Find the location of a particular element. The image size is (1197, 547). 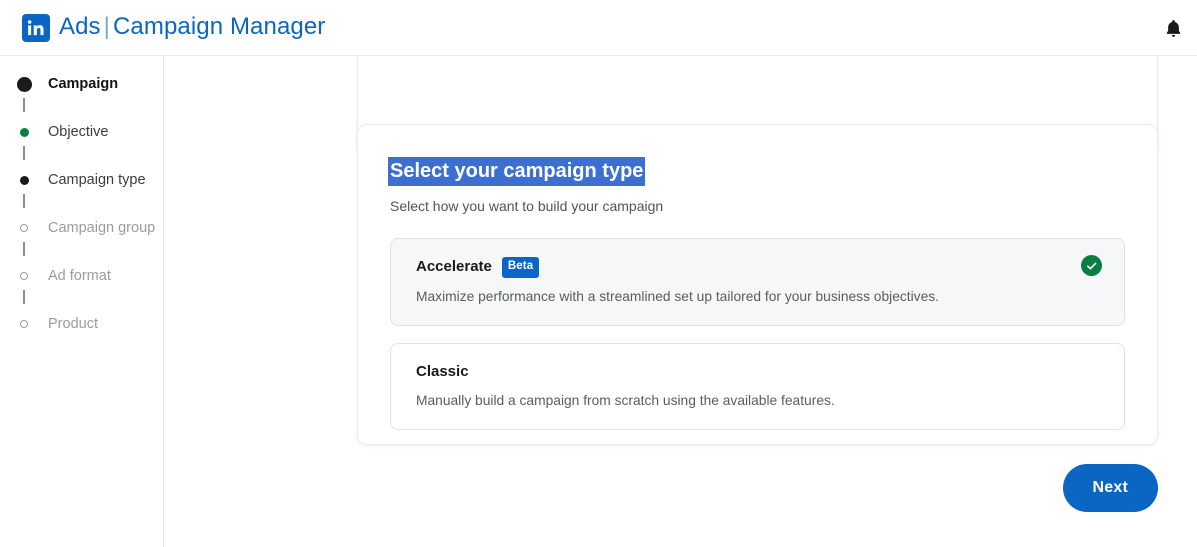

next-button: Next is located at coordinates (1110, 488).